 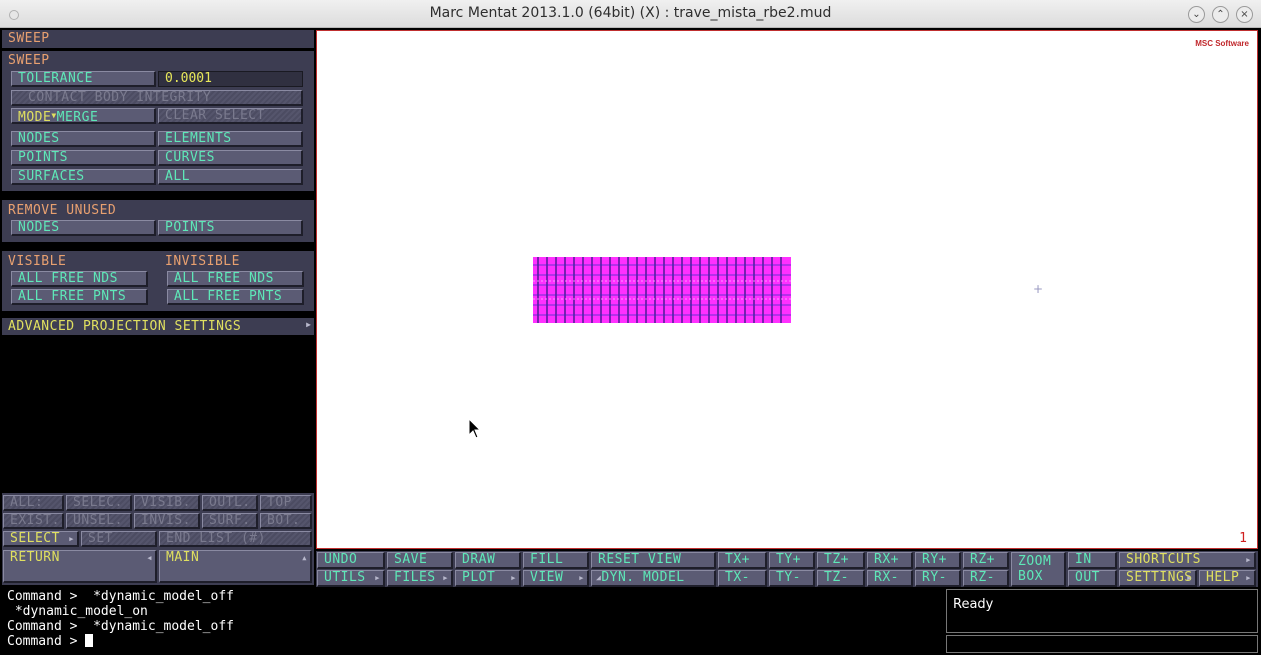 I want to click on ty-plus-button: TY+, so click(x=792, y=560).